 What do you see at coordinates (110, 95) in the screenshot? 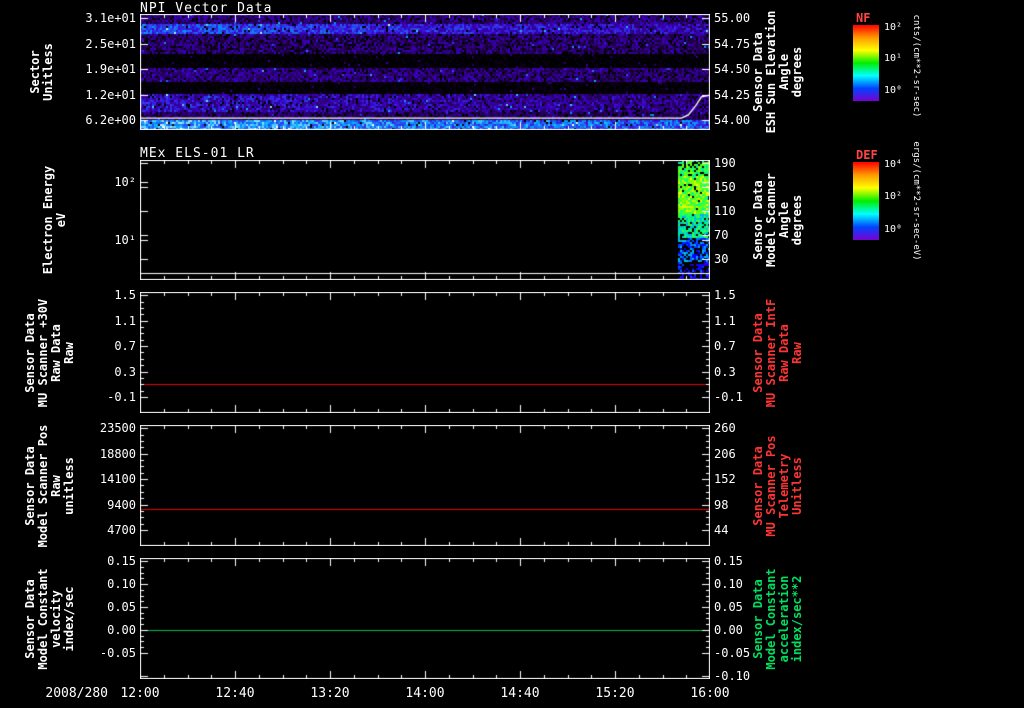
I see `y-tick-label: 1.2e+01` at bounding box center [110, 95].